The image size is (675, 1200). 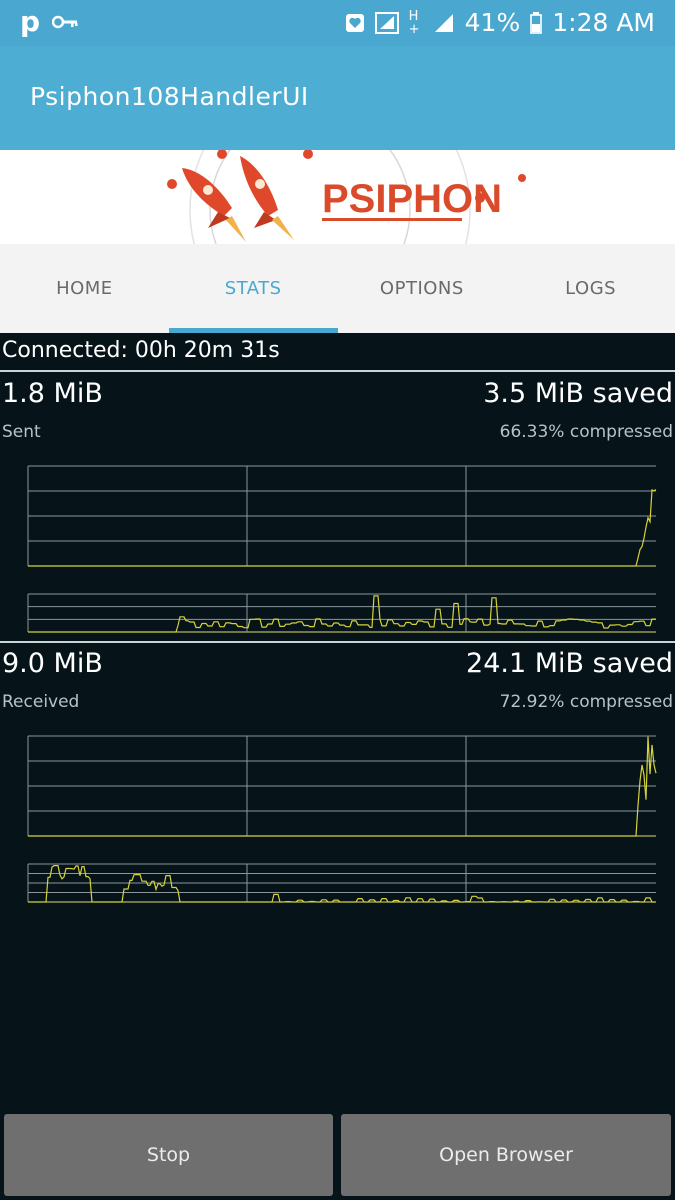 What do you see at coordinates (586, 432) in the screenshot?
I see `sent-compressed: 66.33% compressed` at bounding box center [586, 432].